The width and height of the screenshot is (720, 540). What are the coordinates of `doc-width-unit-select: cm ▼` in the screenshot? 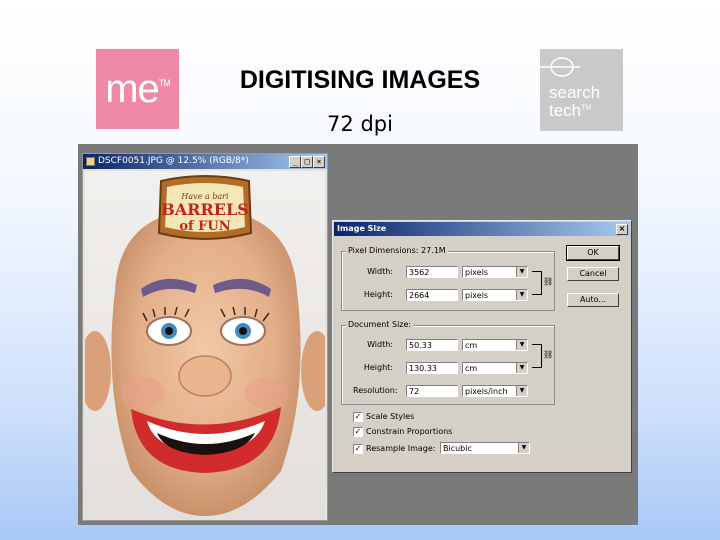 It's located at (495, 345).